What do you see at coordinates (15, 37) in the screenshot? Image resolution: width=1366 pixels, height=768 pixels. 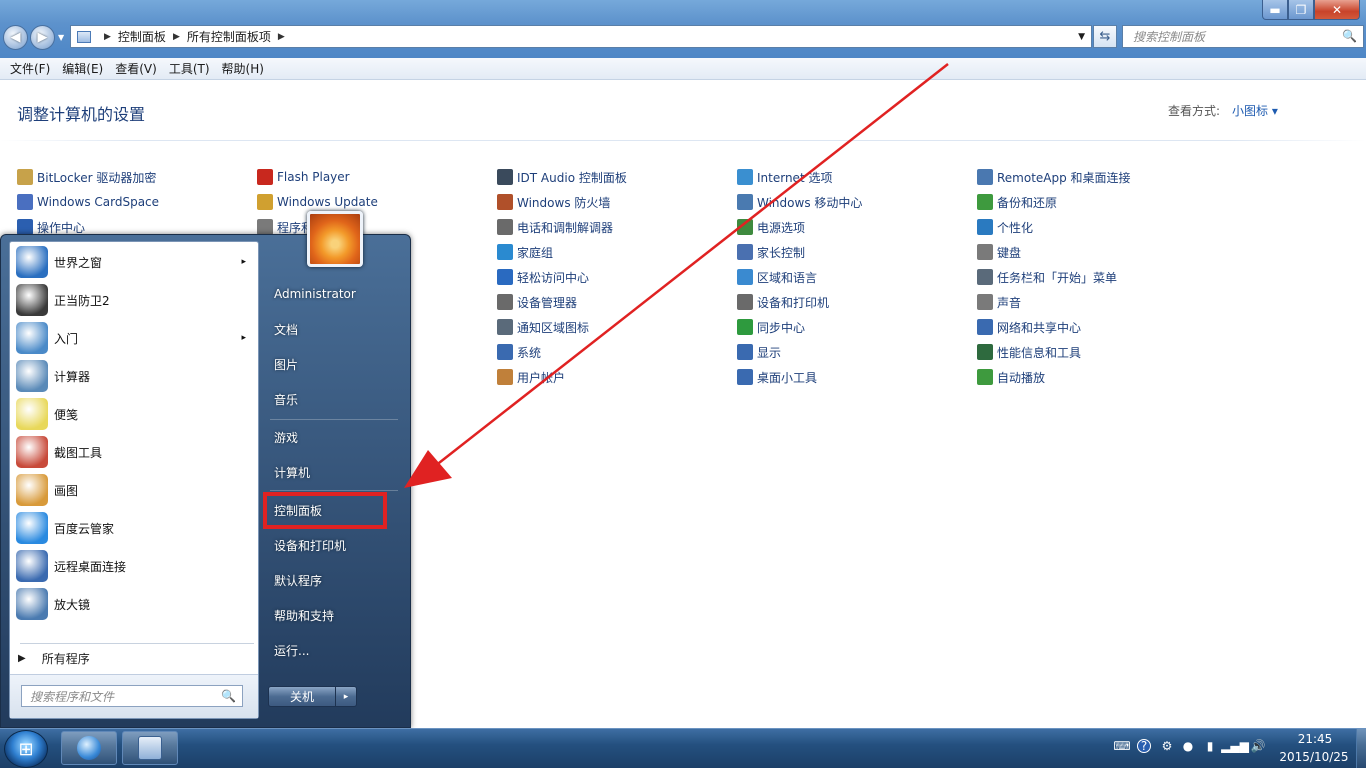 I see `back-button: ◀` at bounding box center [15, 37].